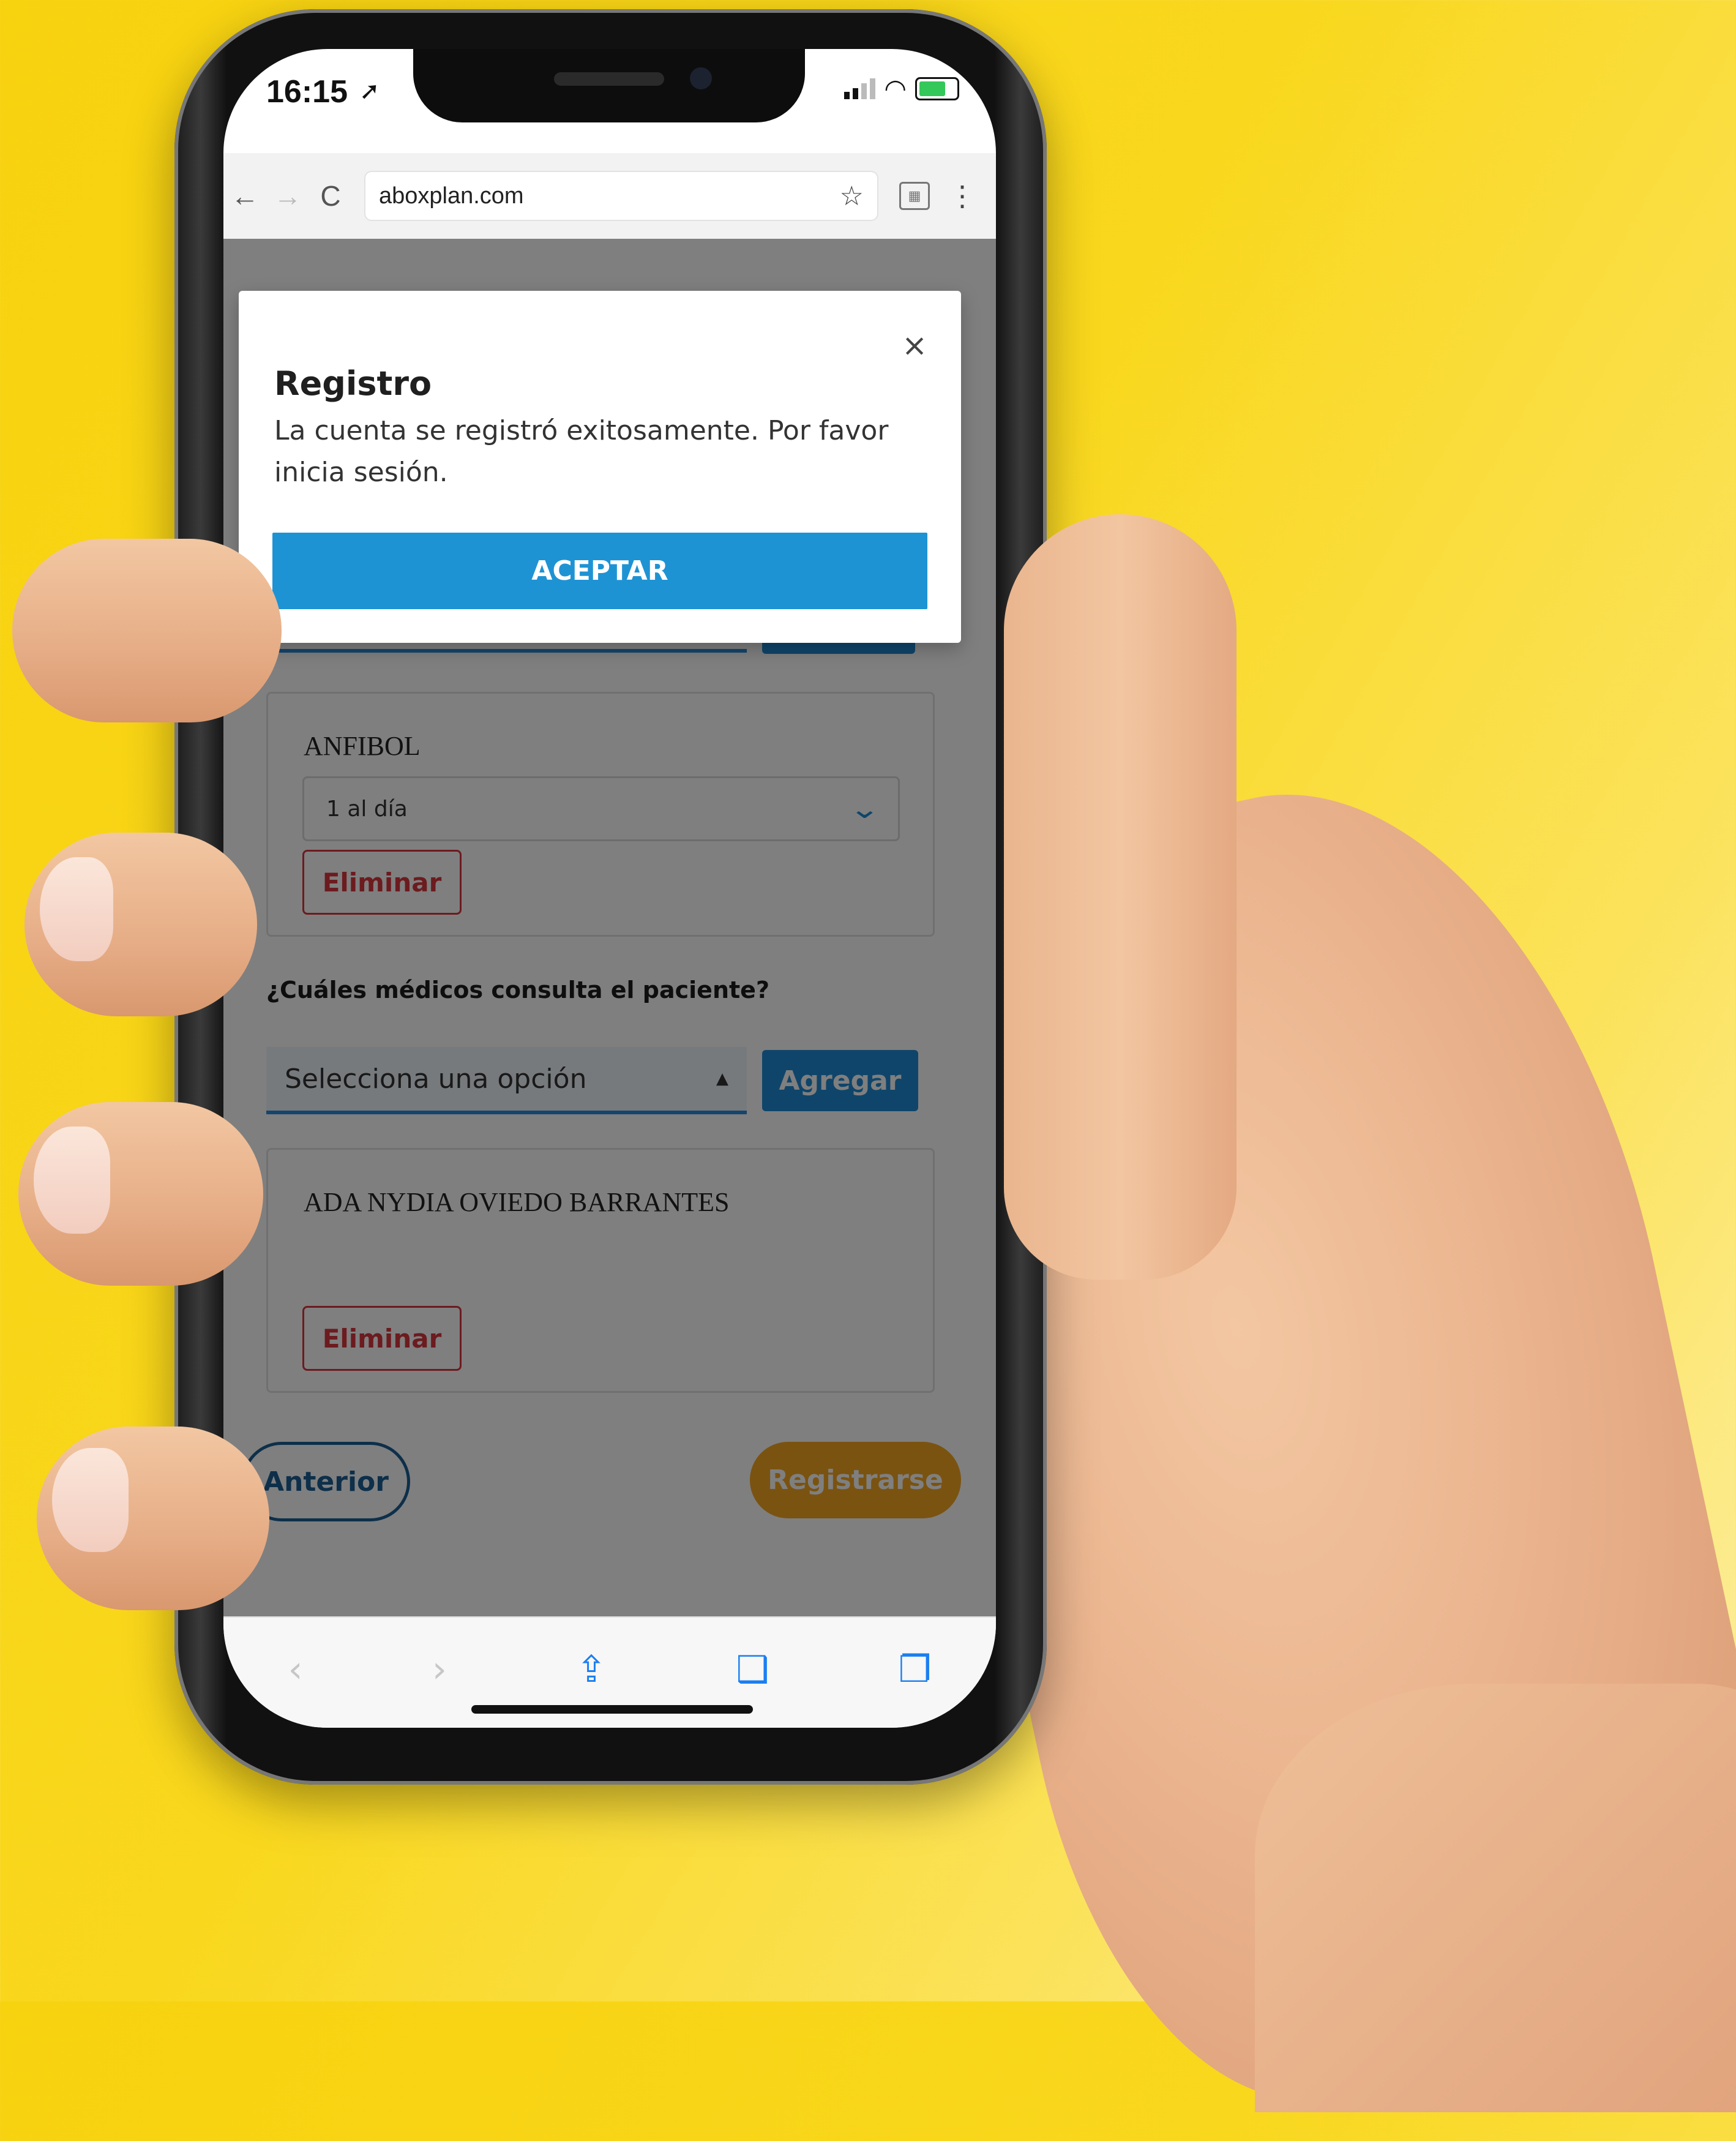 This screenshot has width=1736, height=2141. What do you see at coordinates (852, 196) in the screenshot?
I see `bookmark-star-icon: ☆` at bounding box center [852, 196].